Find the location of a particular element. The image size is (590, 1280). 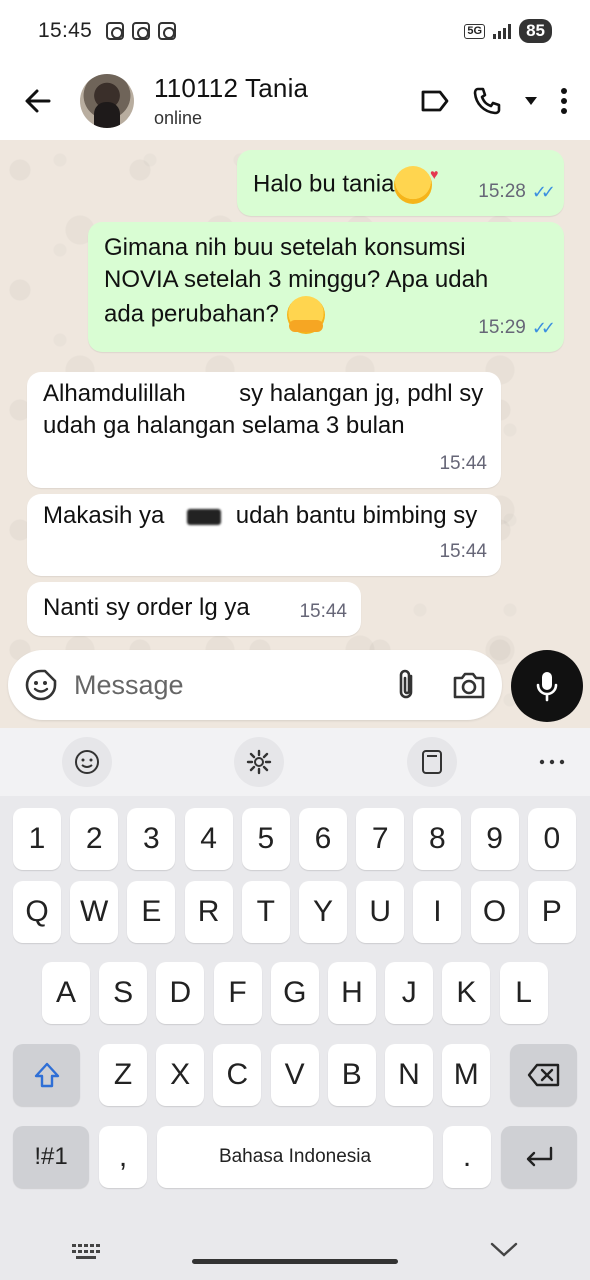

key-s: S is located at coordinates (123, 993).